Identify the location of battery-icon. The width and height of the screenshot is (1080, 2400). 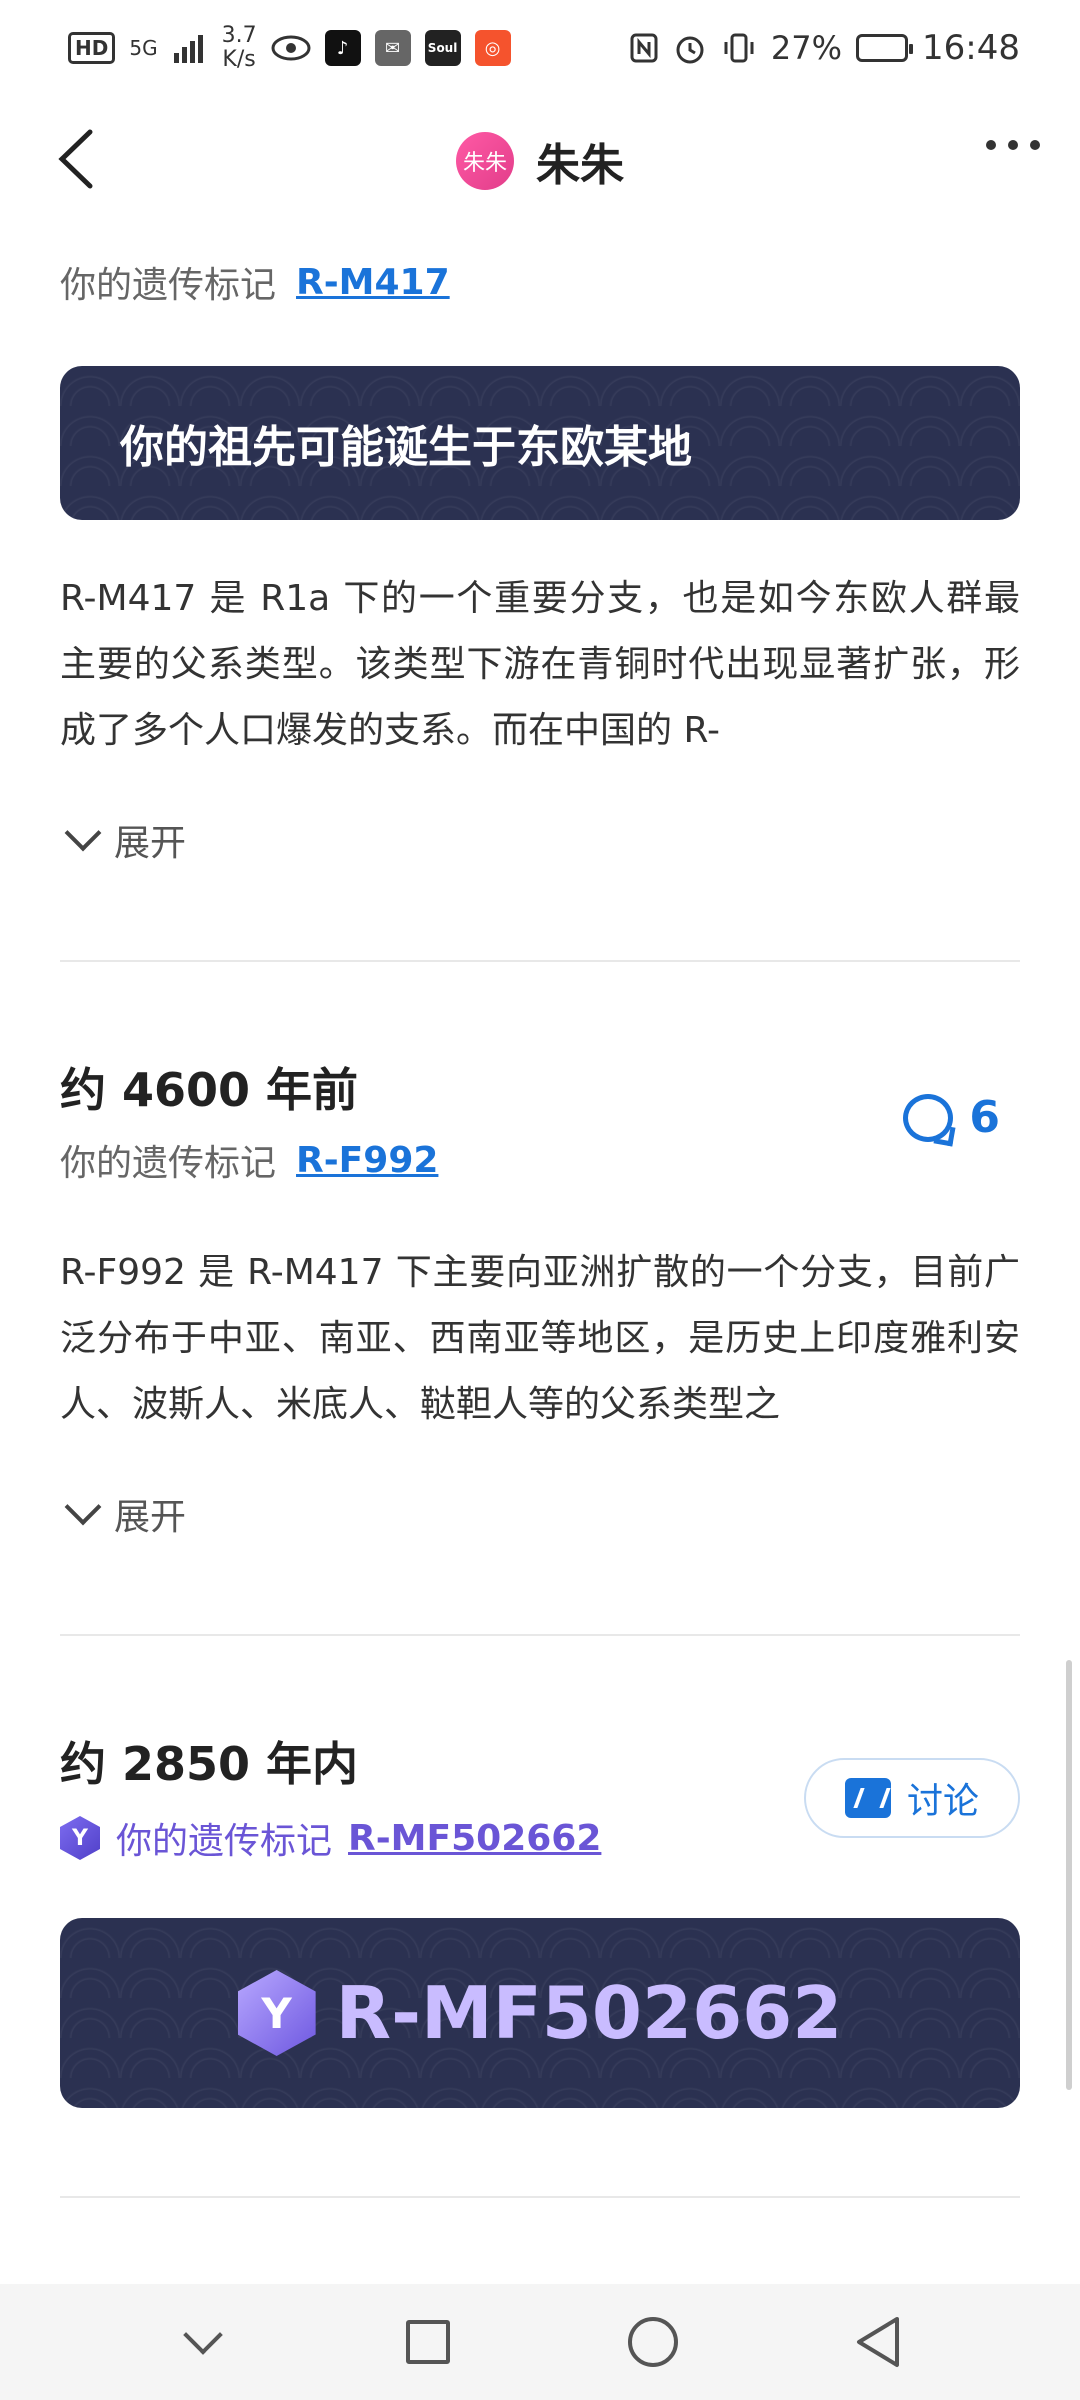
(885, 48).